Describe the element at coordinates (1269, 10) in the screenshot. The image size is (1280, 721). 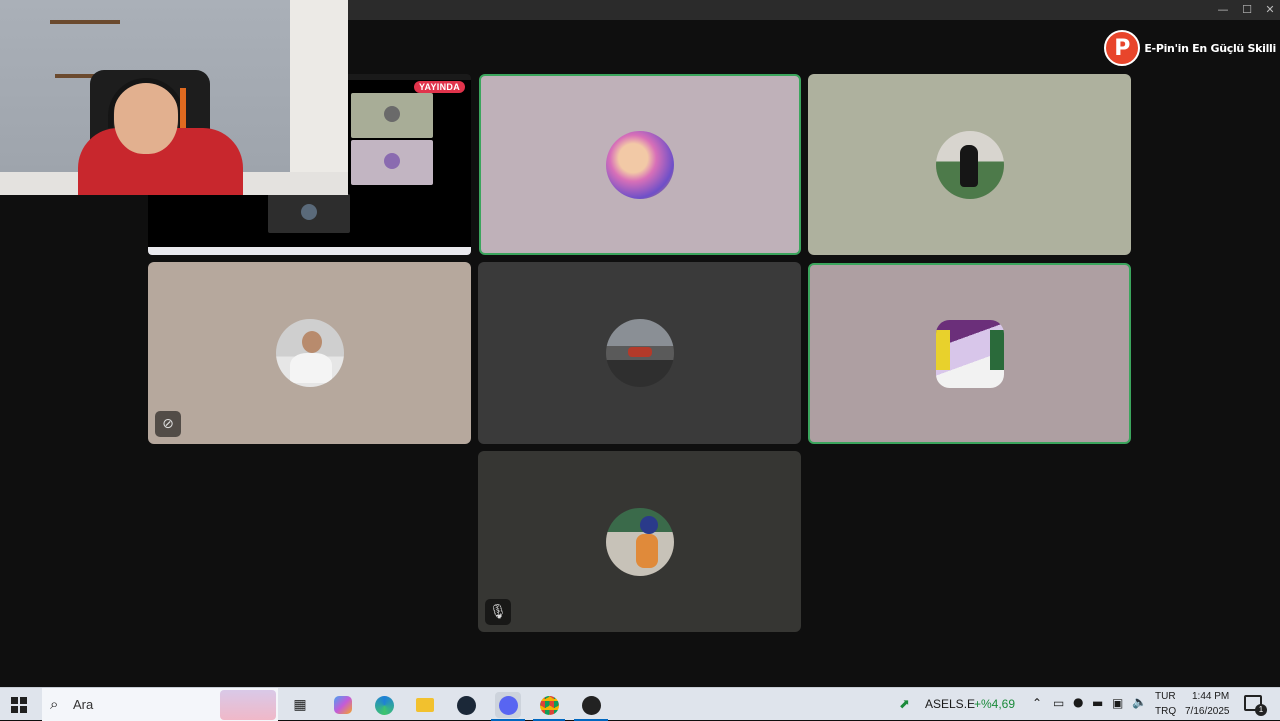
I see `close-button: ✕` at that location.